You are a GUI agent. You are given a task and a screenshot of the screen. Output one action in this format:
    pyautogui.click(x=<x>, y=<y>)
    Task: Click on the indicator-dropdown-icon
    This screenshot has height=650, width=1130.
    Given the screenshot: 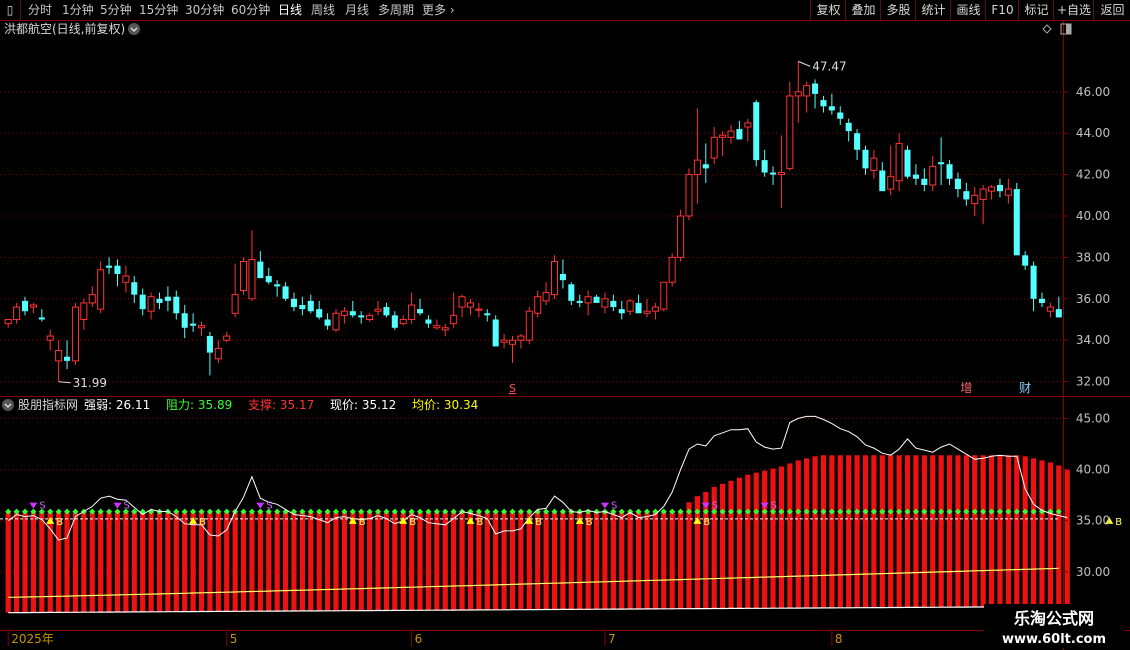 What is the action you would take?
    pyautogui.click(x=8, y=405)
    